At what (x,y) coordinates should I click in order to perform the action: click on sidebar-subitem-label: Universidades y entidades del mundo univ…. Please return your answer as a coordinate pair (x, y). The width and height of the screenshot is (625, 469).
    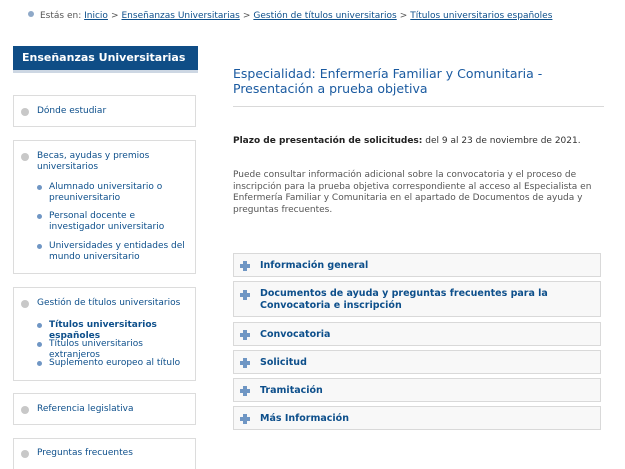
    Looking at the image, I should click on (117, 251).